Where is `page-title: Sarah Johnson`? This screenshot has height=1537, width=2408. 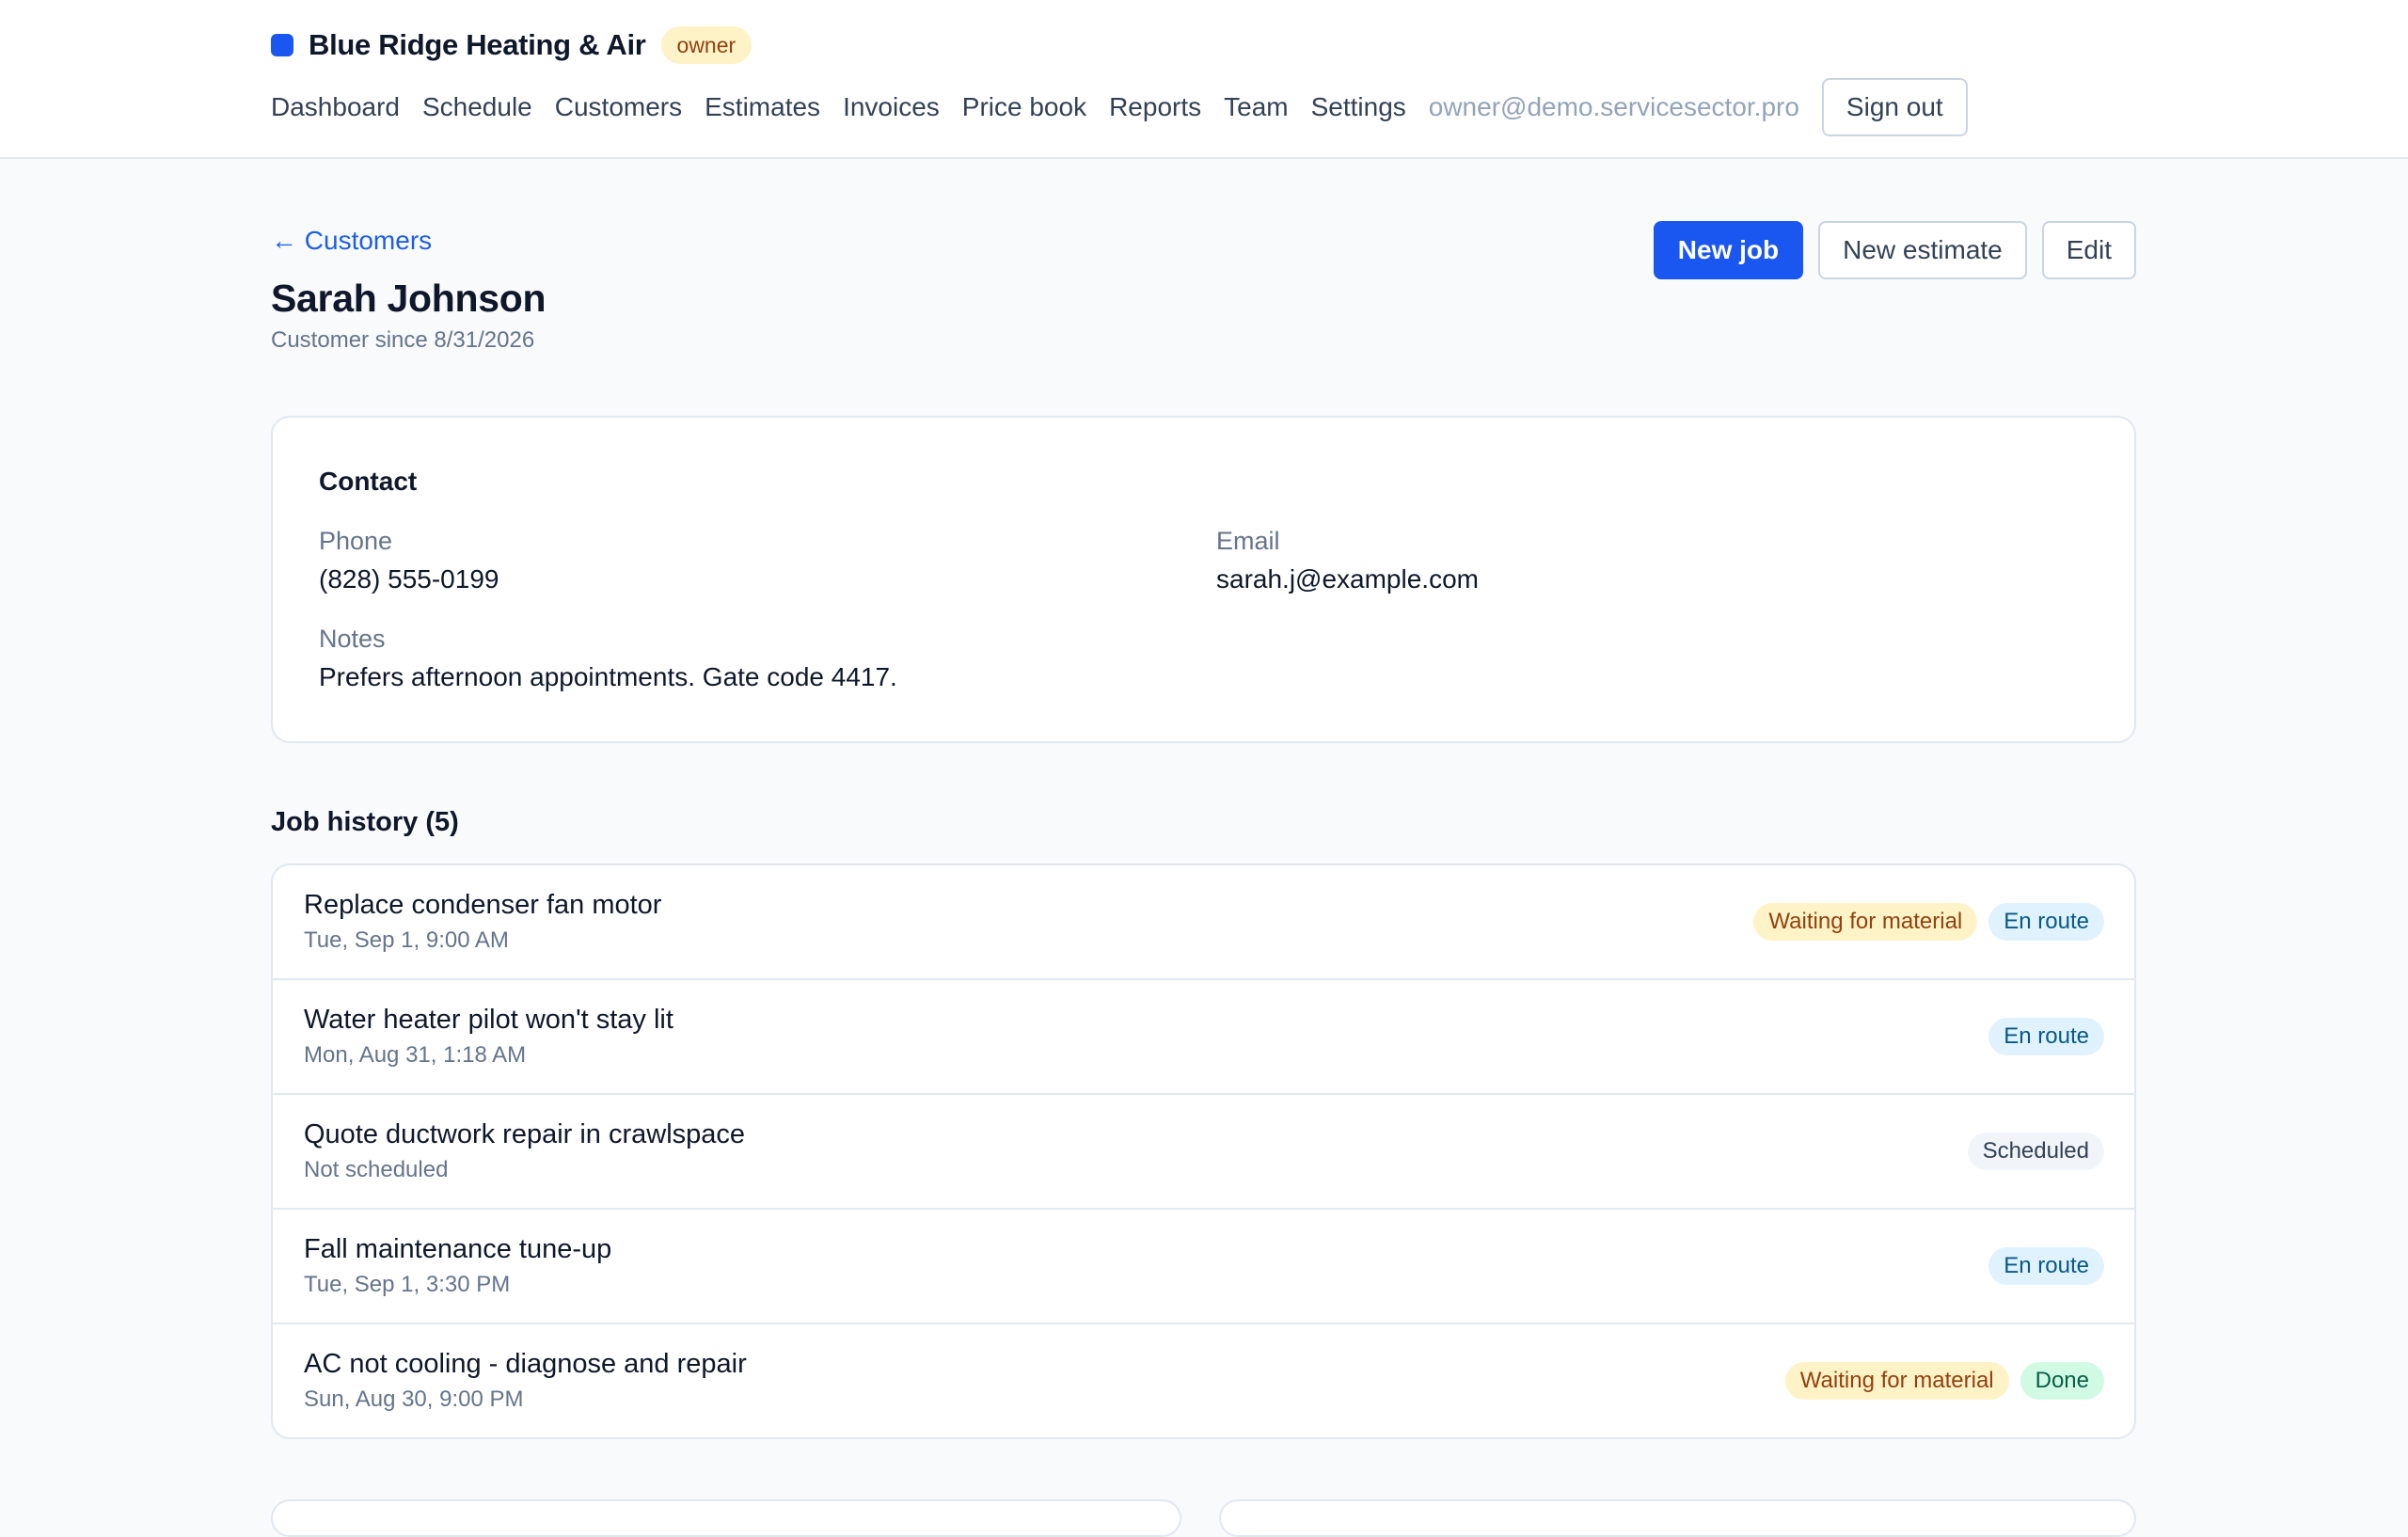 page-title: Sarah Johnson is located at coordinates (409, 298).